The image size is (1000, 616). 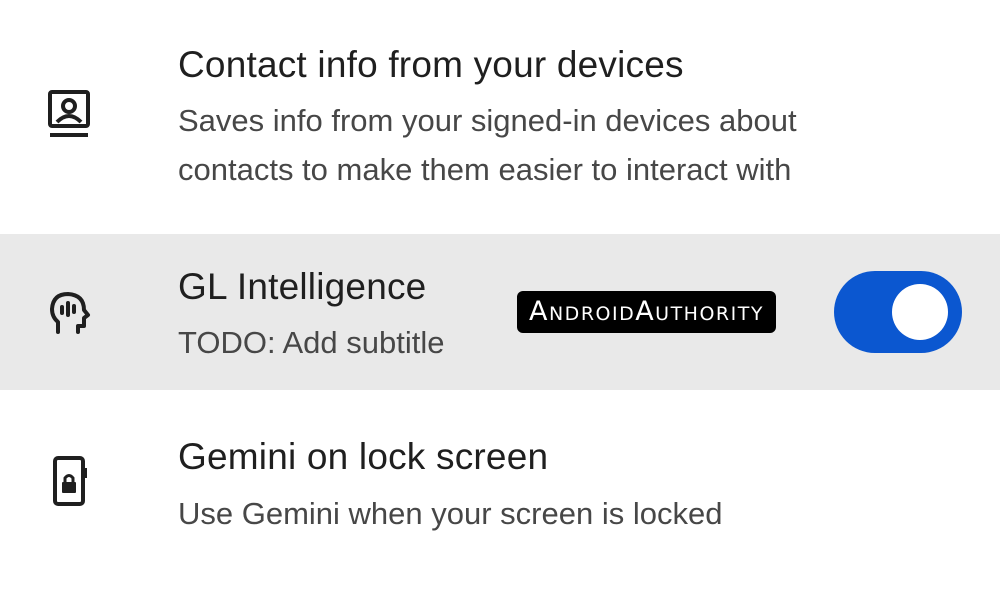 I want to click on gemini-lock-title: Gemini on lock screen, so click(x=363, y=456).